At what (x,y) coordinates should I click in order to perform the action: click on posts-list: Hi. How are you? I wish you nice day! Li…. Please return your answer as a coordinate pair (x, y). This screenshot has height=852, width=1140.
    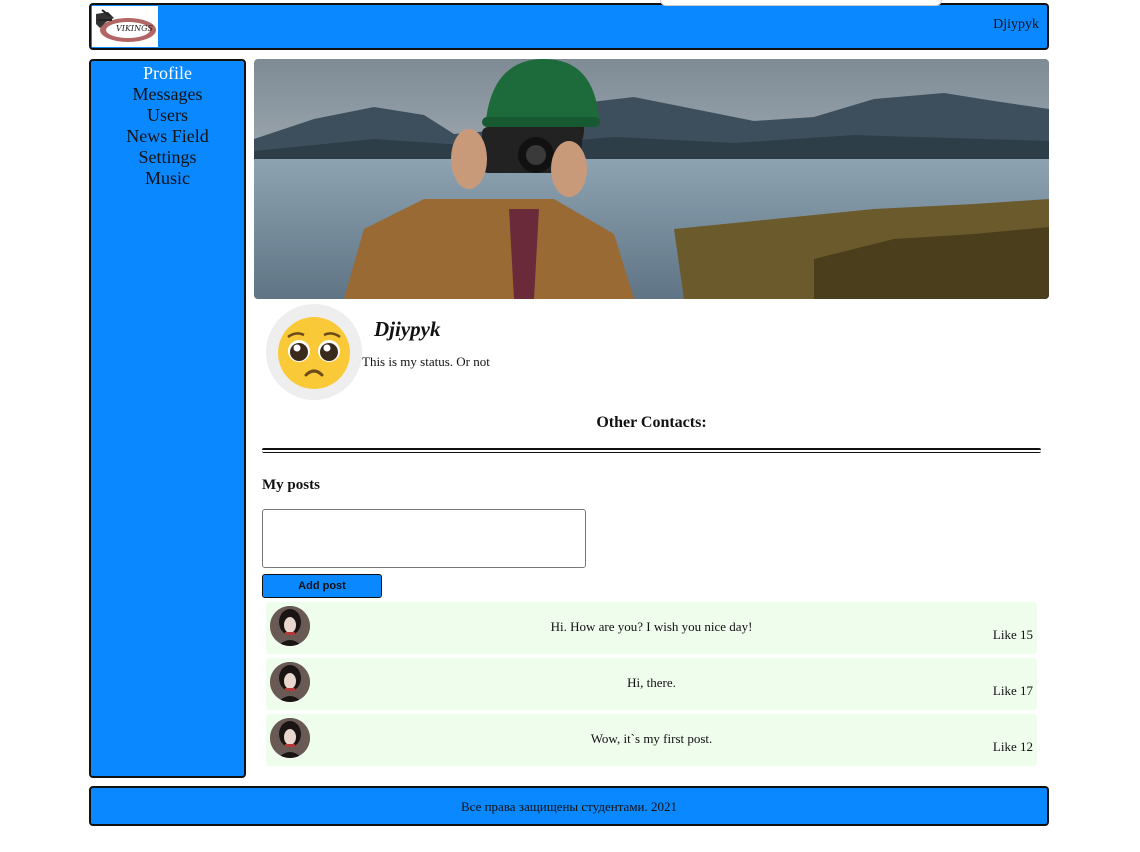
    Looking at the image, I should click on (651, 686).